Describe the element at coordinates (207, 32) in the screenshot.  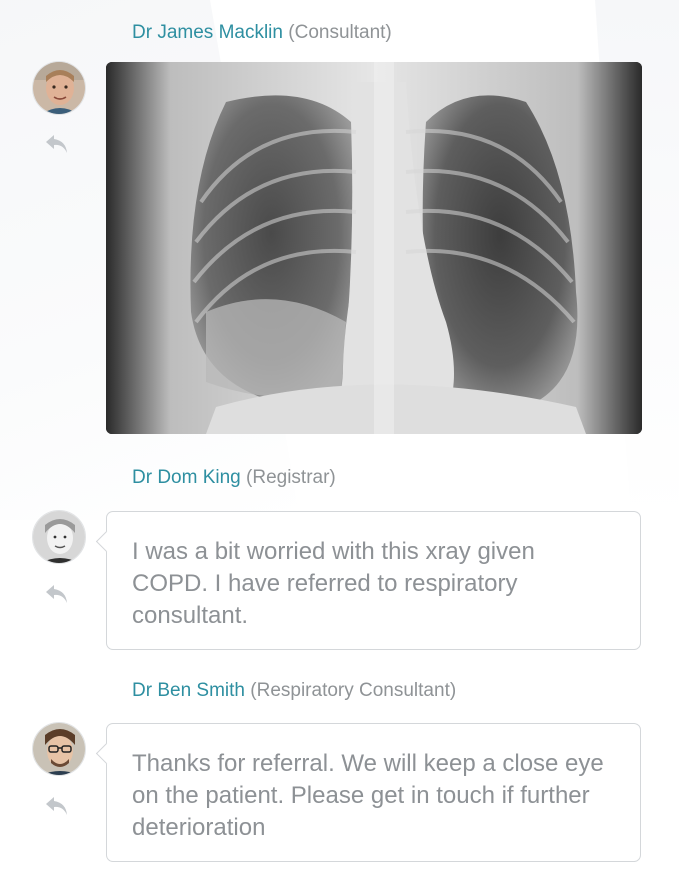
I see `sender-name: Dr James Macklin` at that location.